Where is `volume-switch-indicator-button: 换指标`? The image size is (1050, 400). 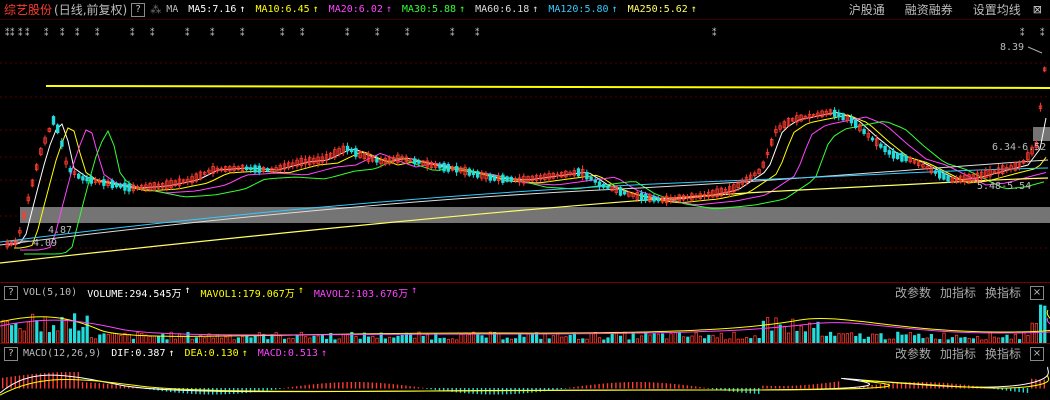 volume-switch-indicator-button: 换指标 is located at coordinates (1003, 292).